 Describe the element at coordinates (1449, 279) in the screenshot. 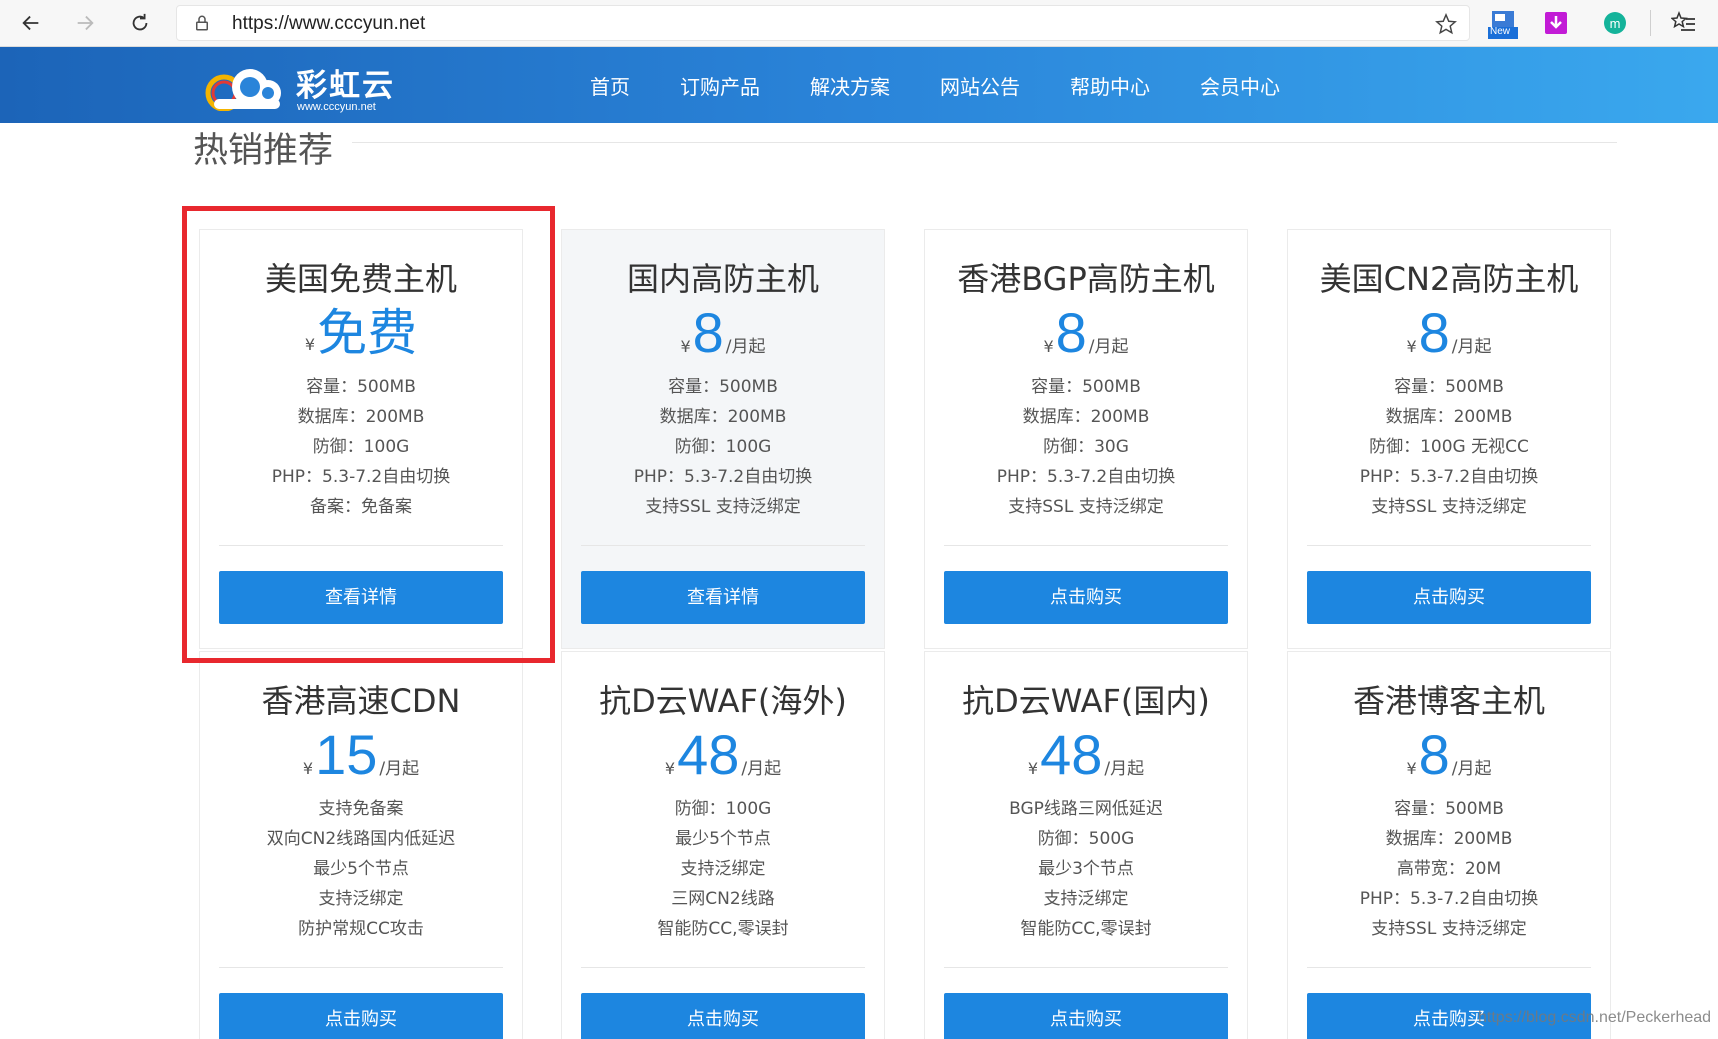

I see `product-name: 美国CN2高防主机` at that location.